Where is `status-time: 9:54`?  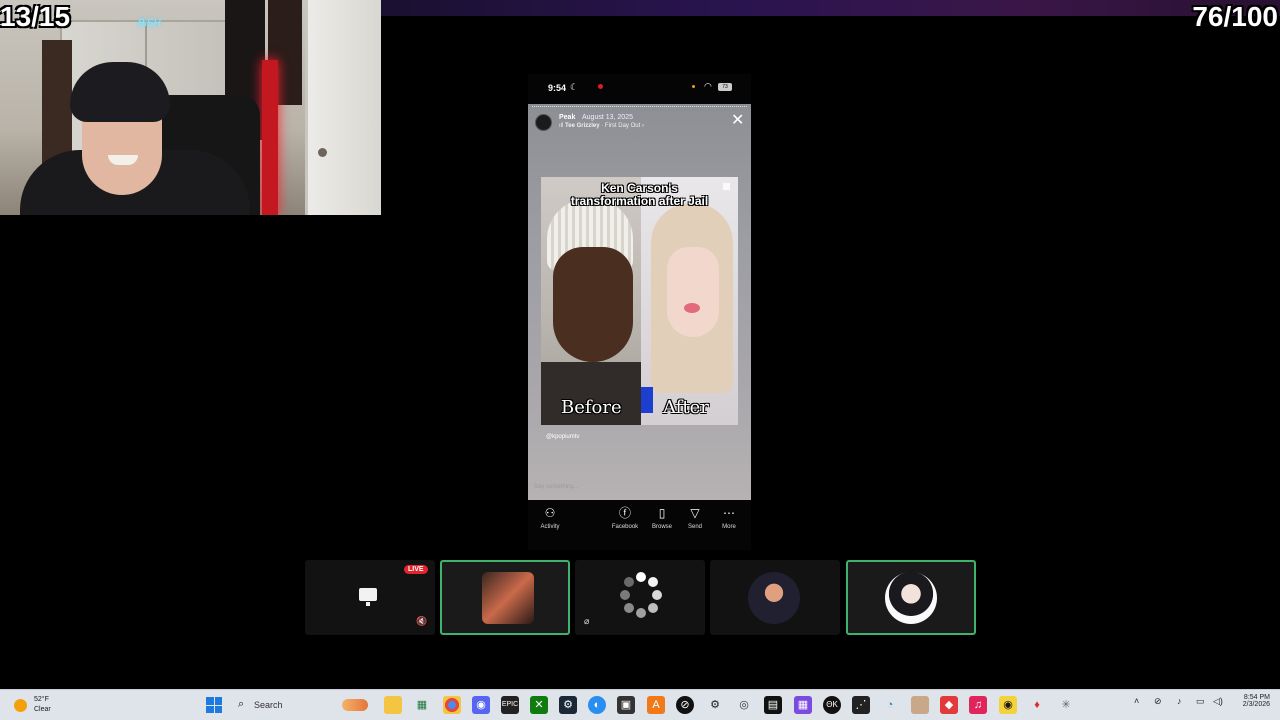
status-time: 9:54 is located at coordinates (557, 88).